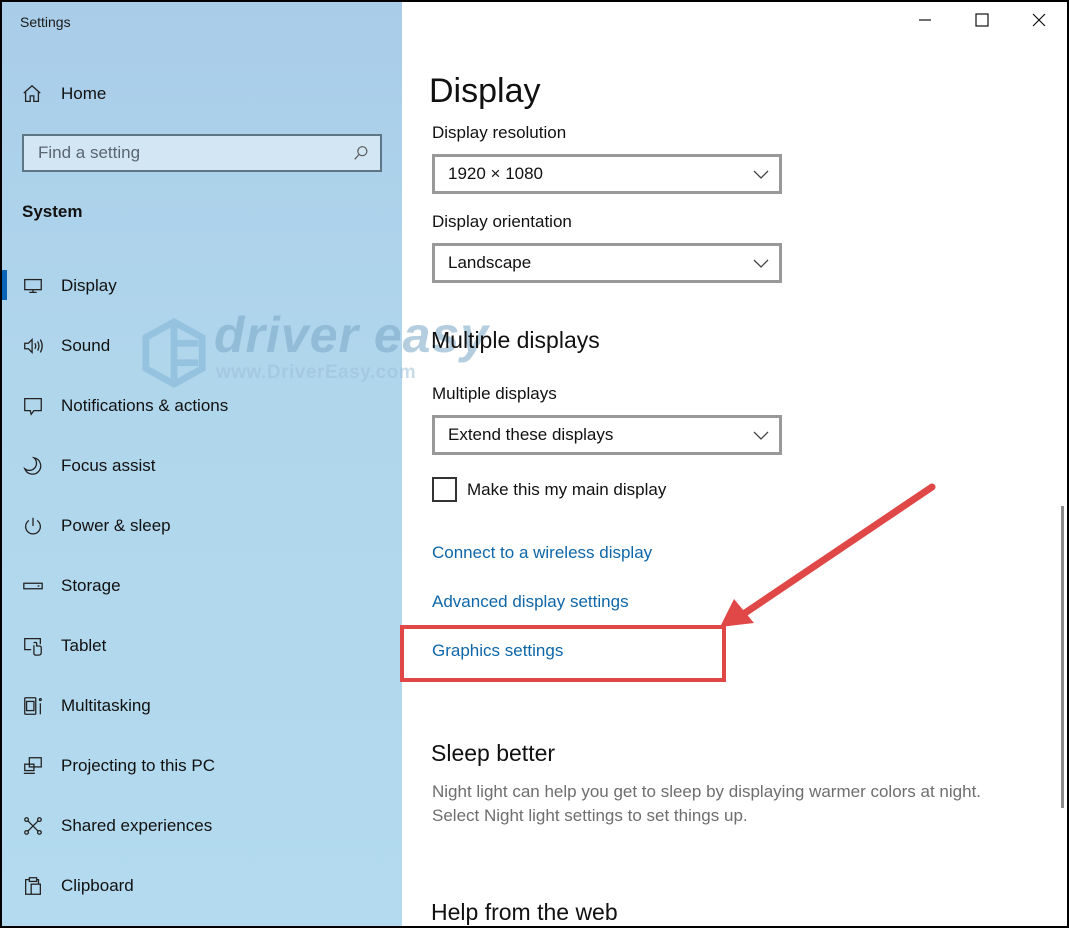  I want to click on storage-icon, so click(33, 586).